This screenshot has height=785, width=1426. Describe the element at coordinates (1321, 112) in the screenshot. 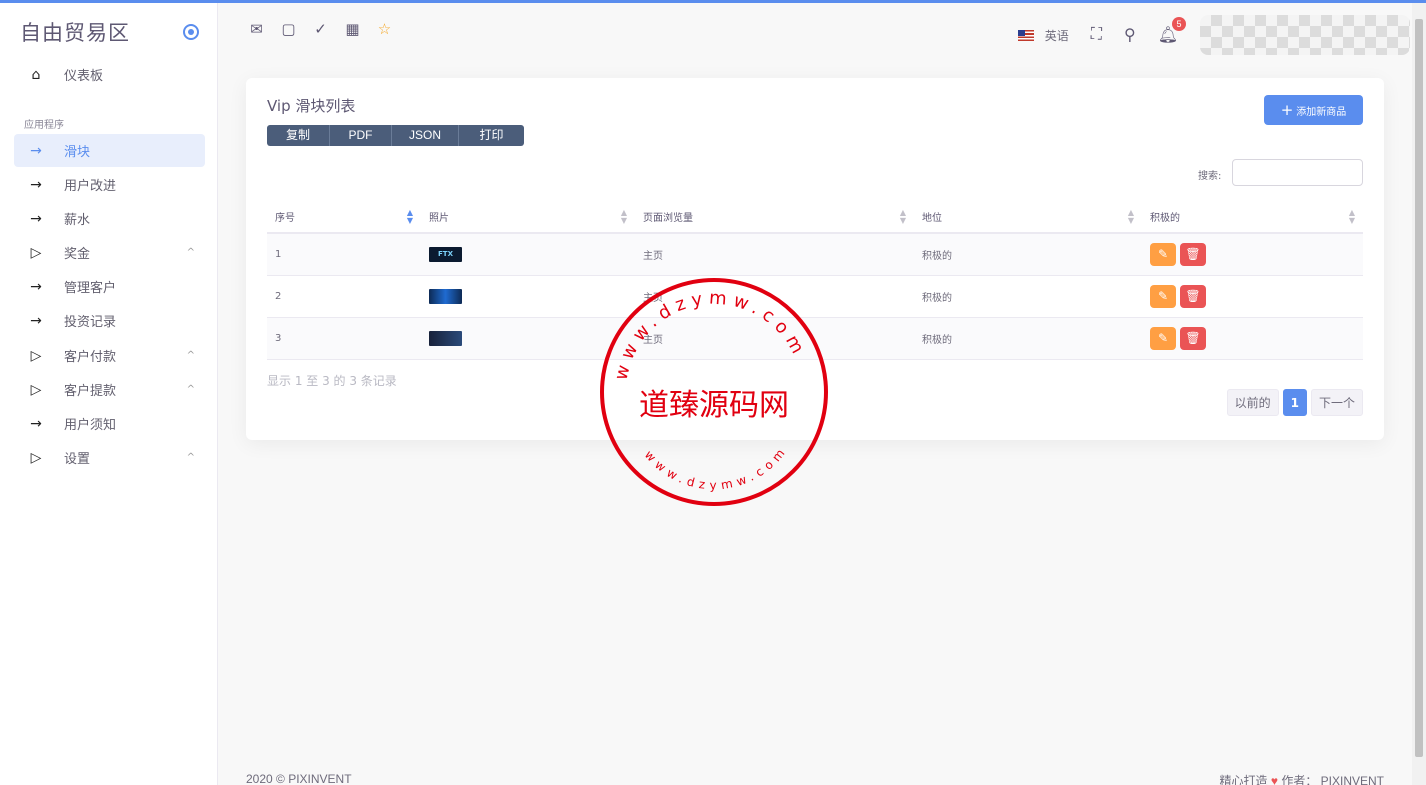

I see `add-new-item-label: 添加新商品` at that location.